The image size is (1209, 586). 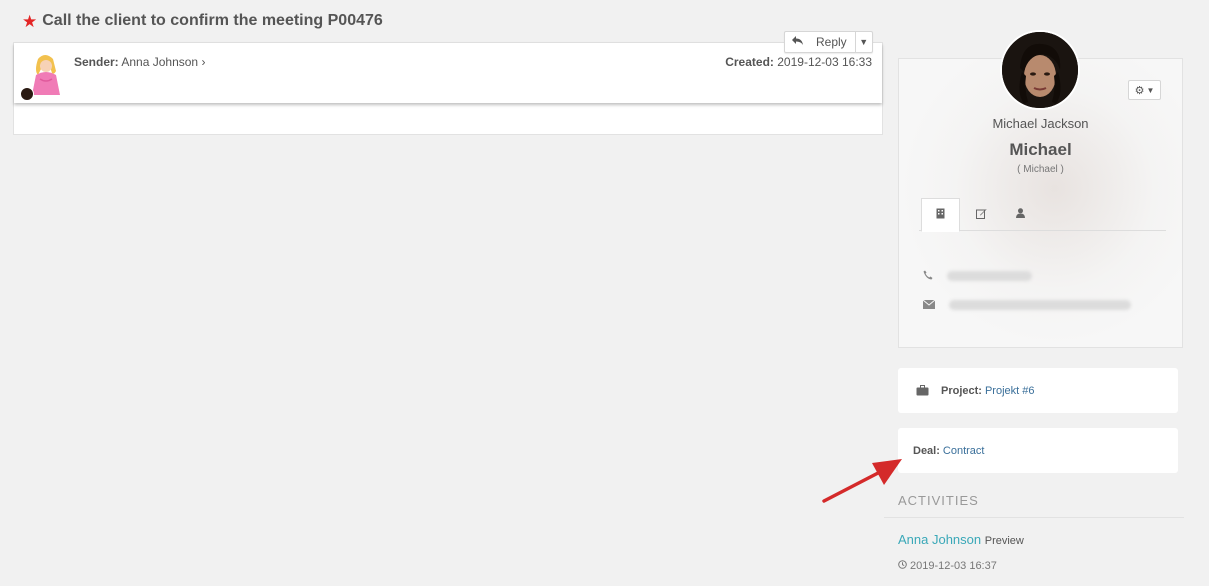 What do you see at coordinates (1139, 90) in the screenshot?
I see `gear-icon: ⚙` at bounding box center [1139, 90].